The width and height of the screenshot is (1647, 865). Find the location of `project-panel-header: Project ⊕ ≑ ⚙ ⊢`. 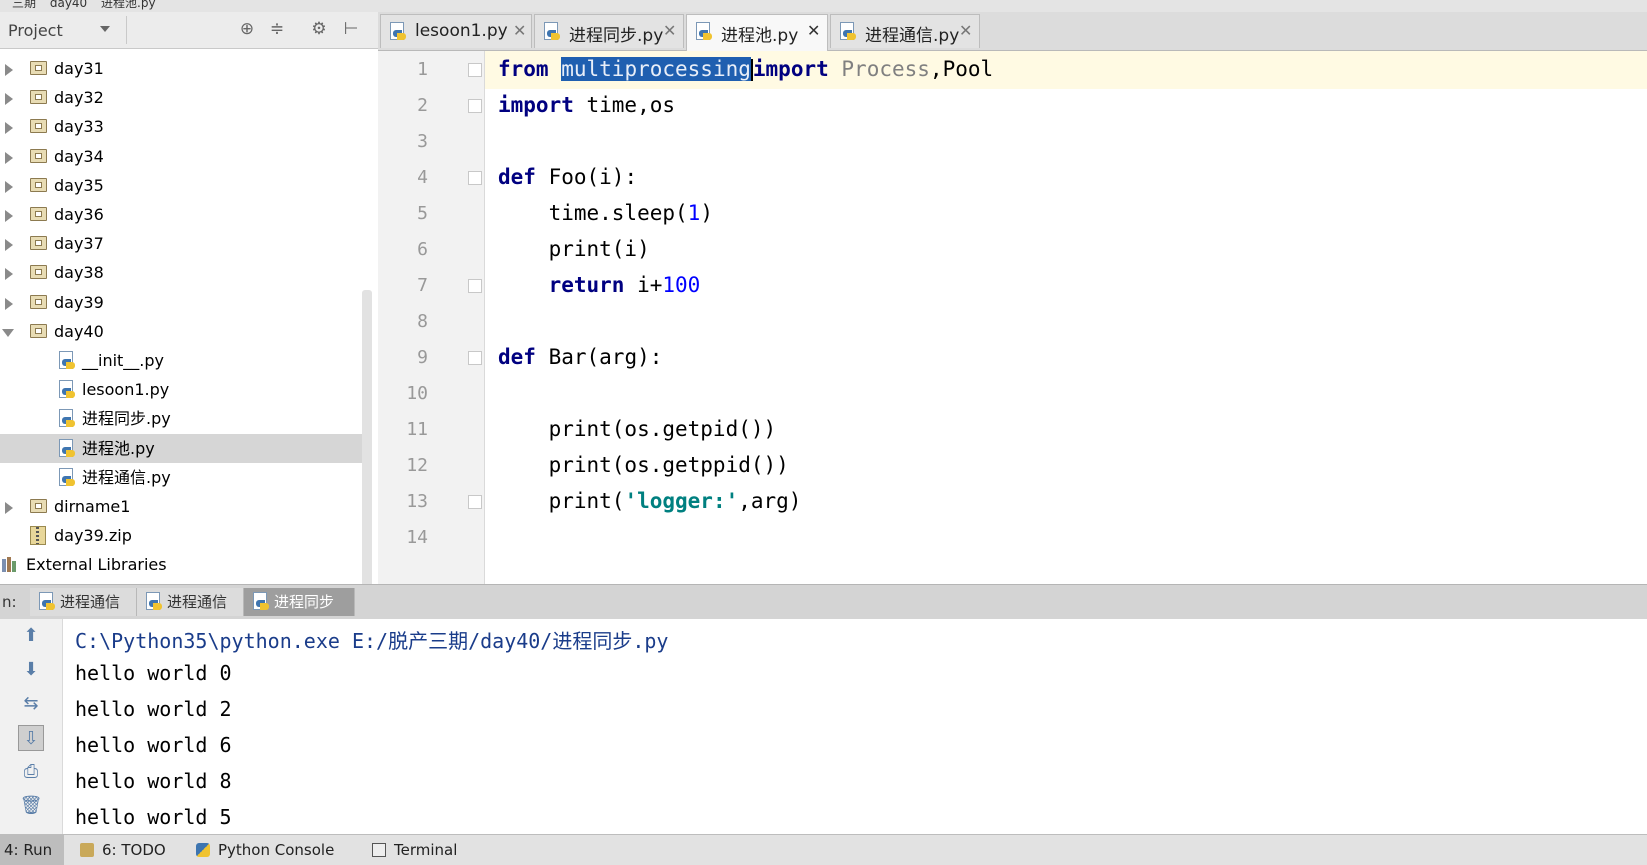

project-panel-header: Project ⊕ ≑ ⚙ ⊢ is located at coordinates (189, 30).